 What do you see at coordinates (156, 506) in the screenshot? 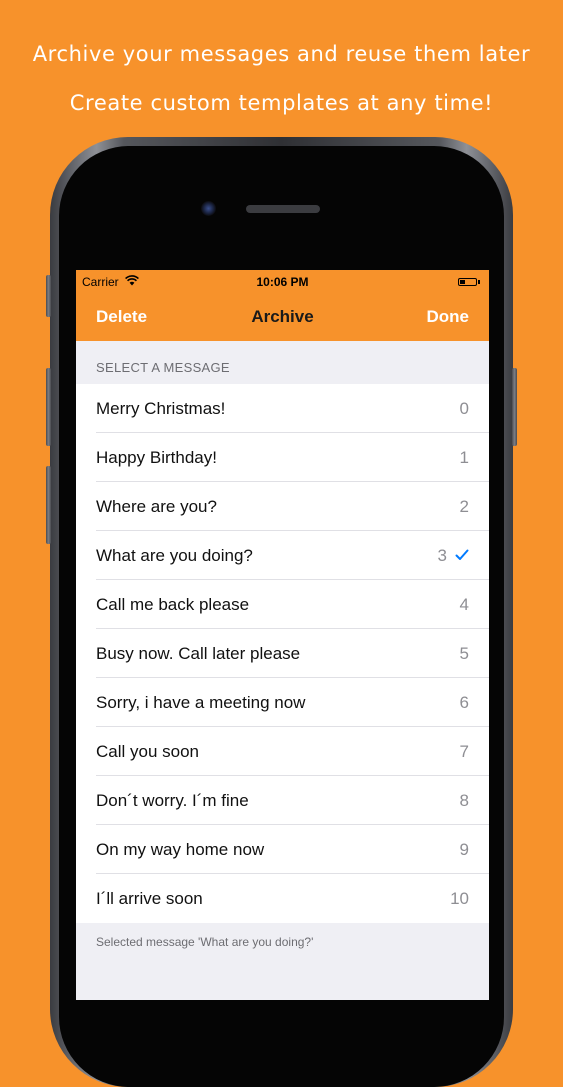
I see `message-label: Where are you?` at bounding box center [156, 506].